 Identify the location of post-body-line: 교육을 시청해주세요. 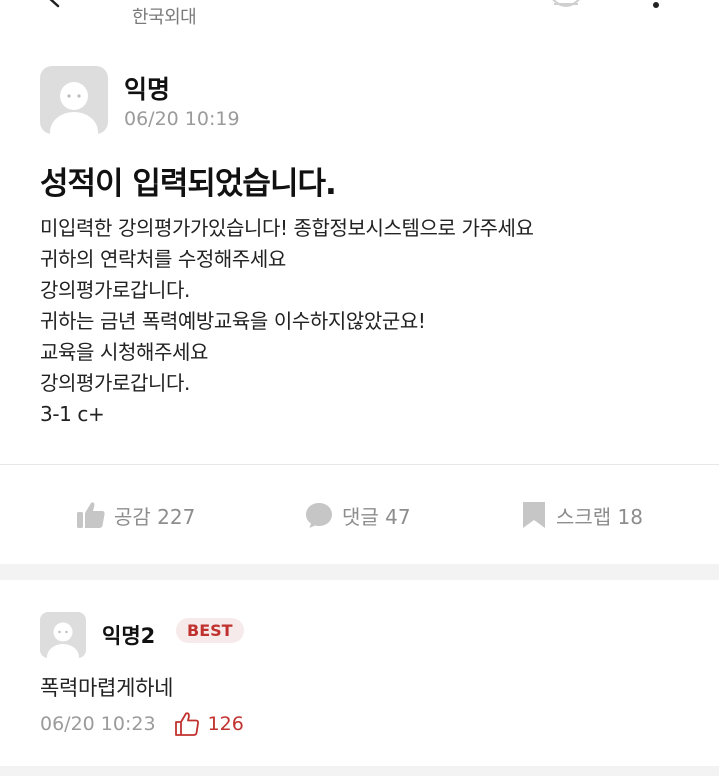
(124, 352).